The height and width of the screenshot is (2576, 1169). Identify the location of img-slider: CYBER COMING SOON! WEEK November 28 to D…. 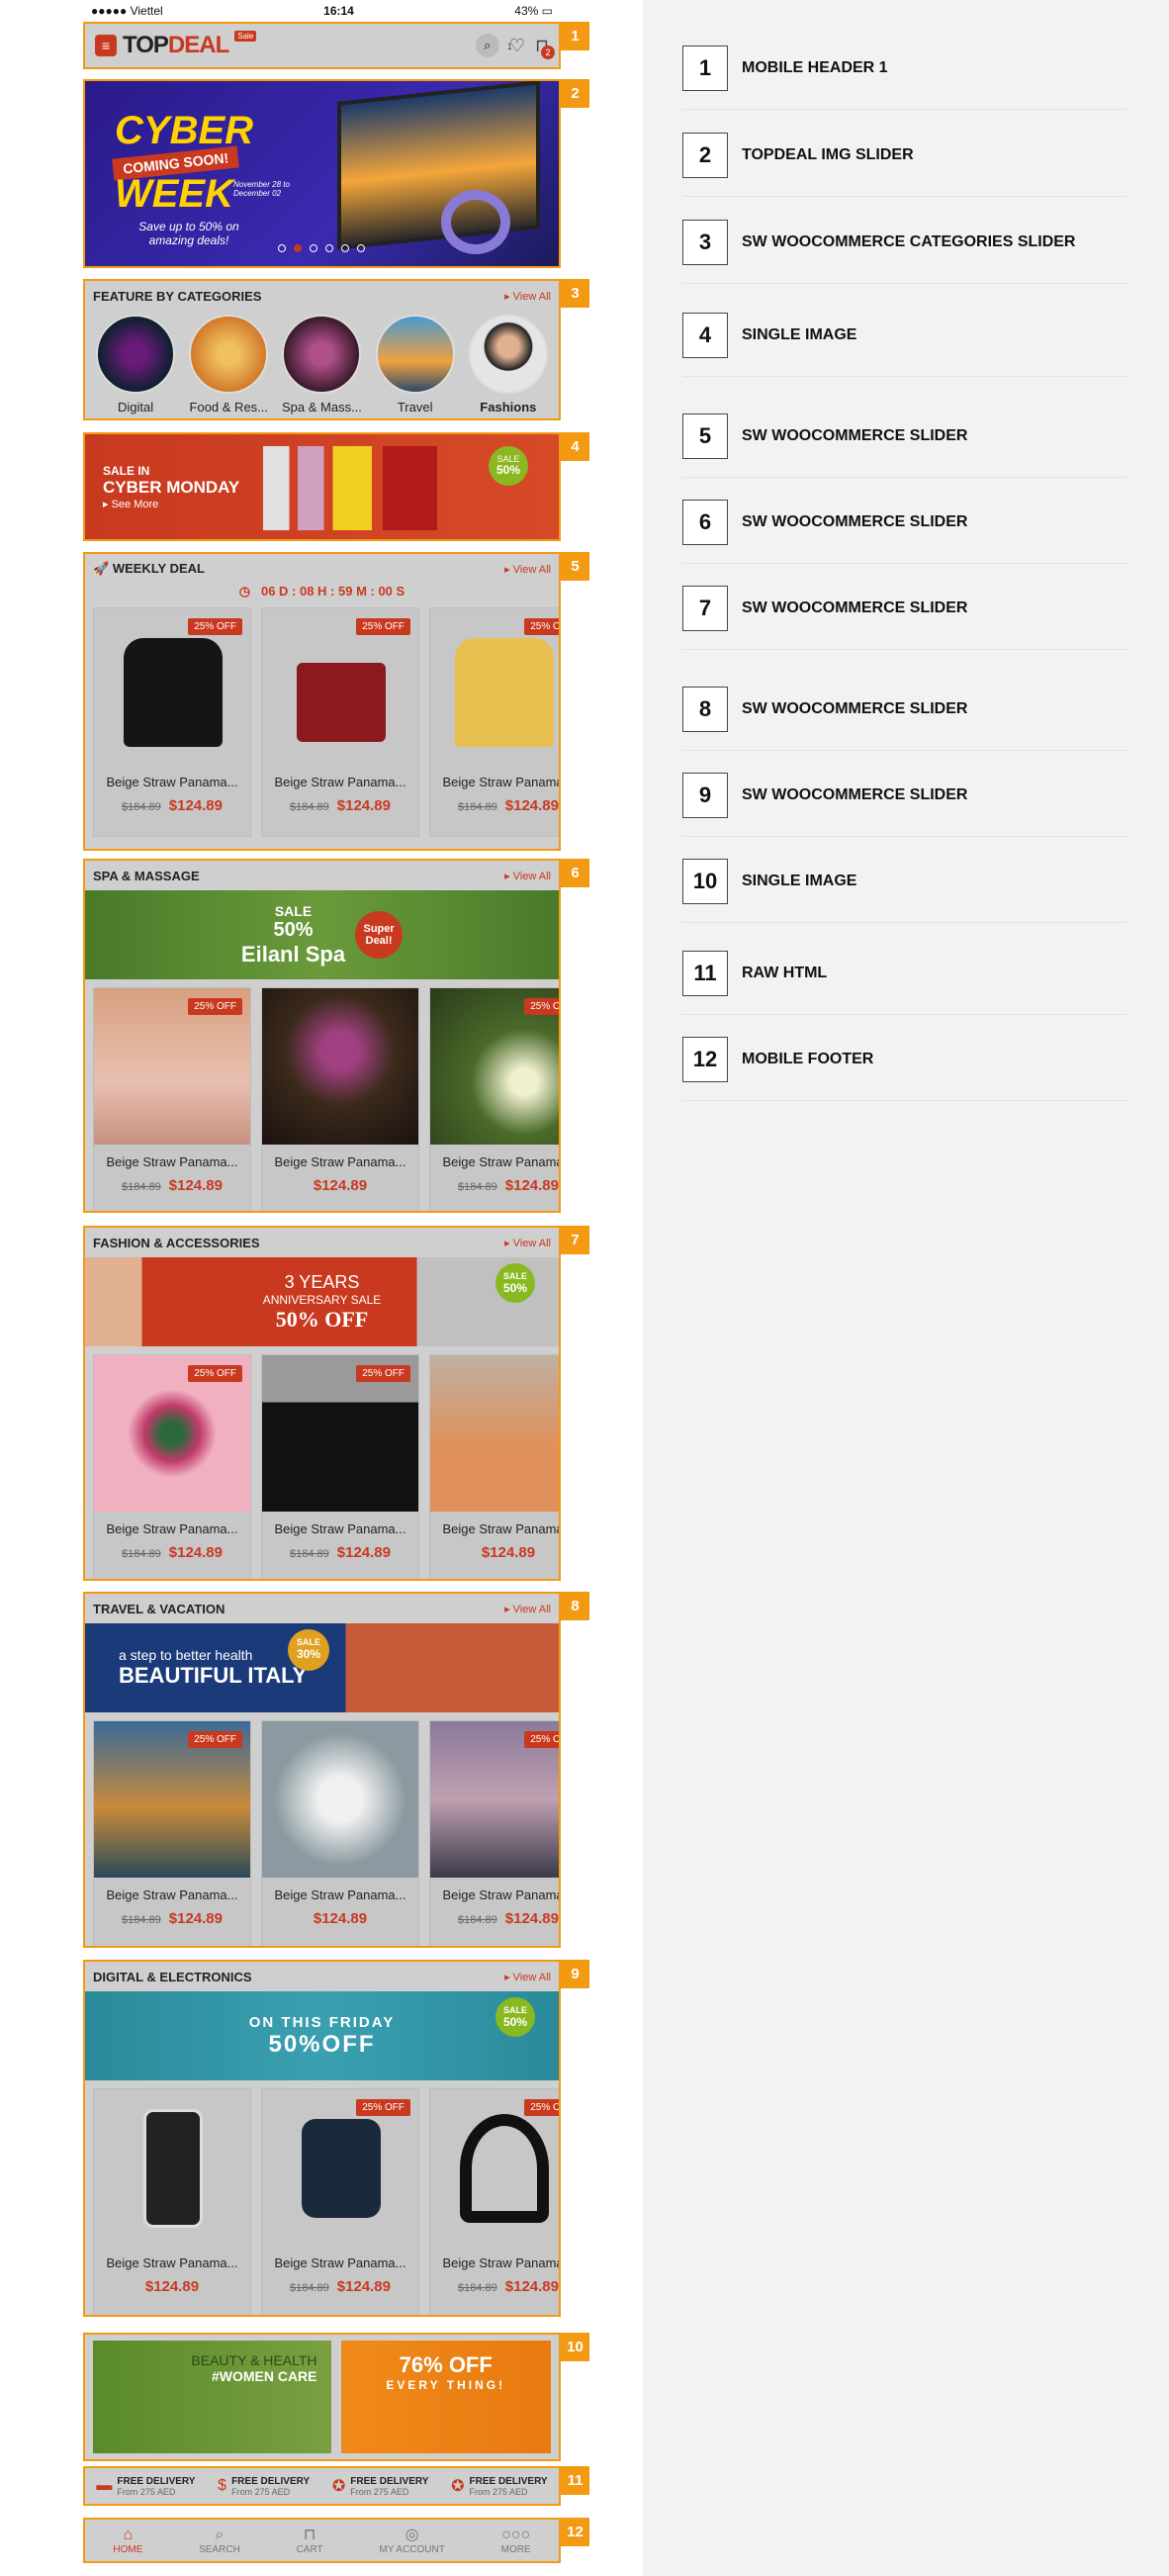
(322, 174).